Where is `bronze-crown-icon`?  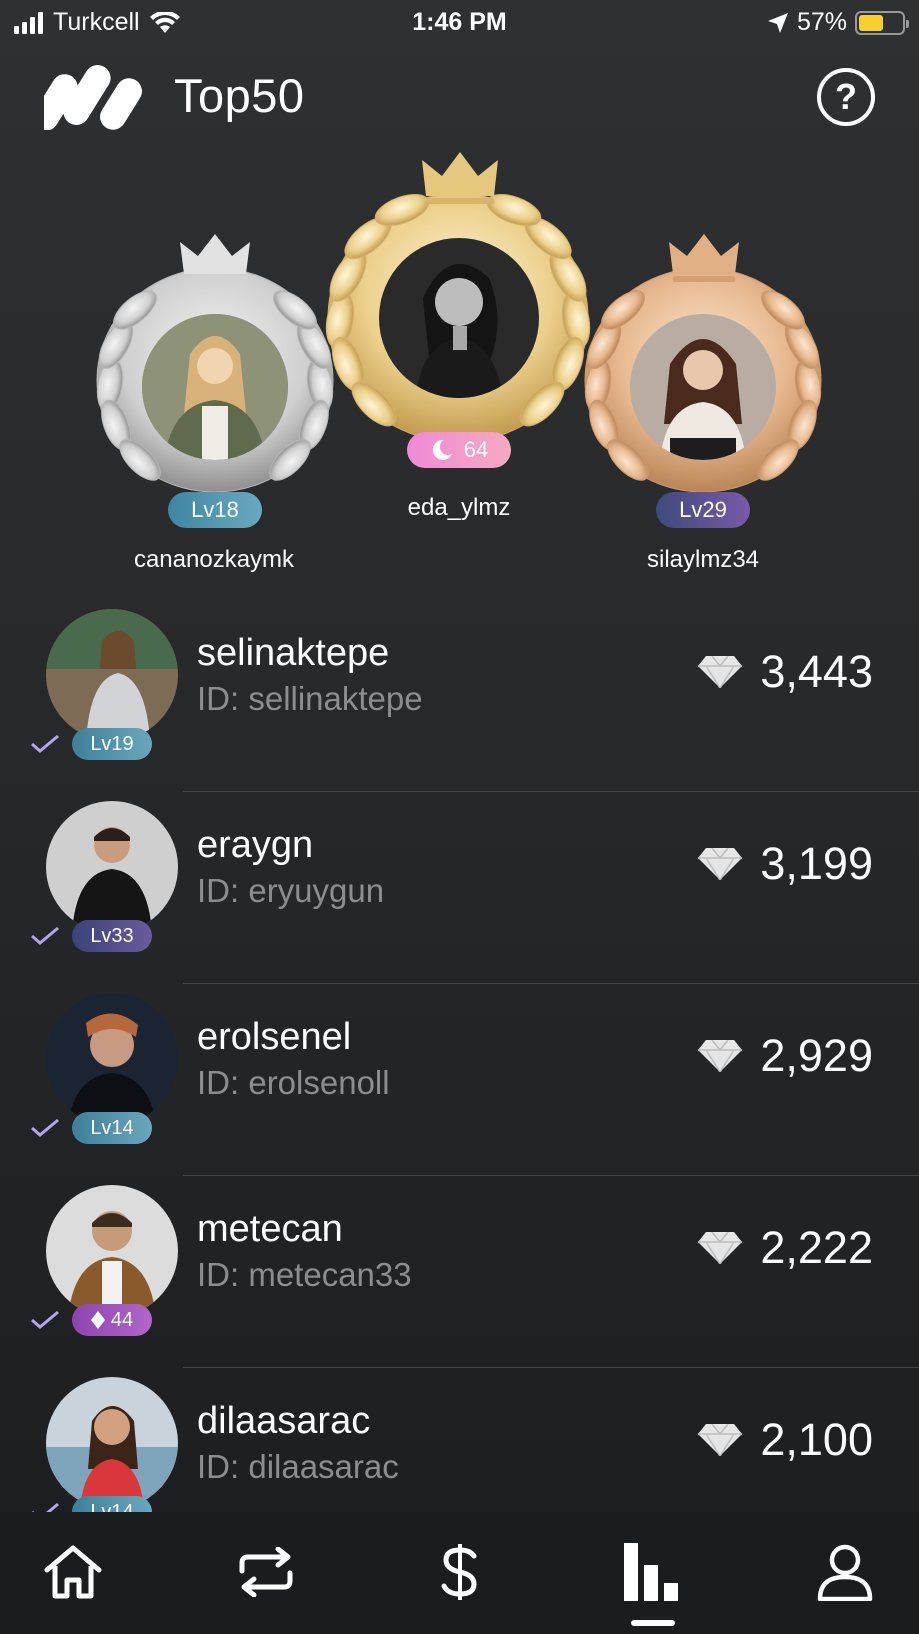 bronze-crown-icon is located at coordinates (704, 258).